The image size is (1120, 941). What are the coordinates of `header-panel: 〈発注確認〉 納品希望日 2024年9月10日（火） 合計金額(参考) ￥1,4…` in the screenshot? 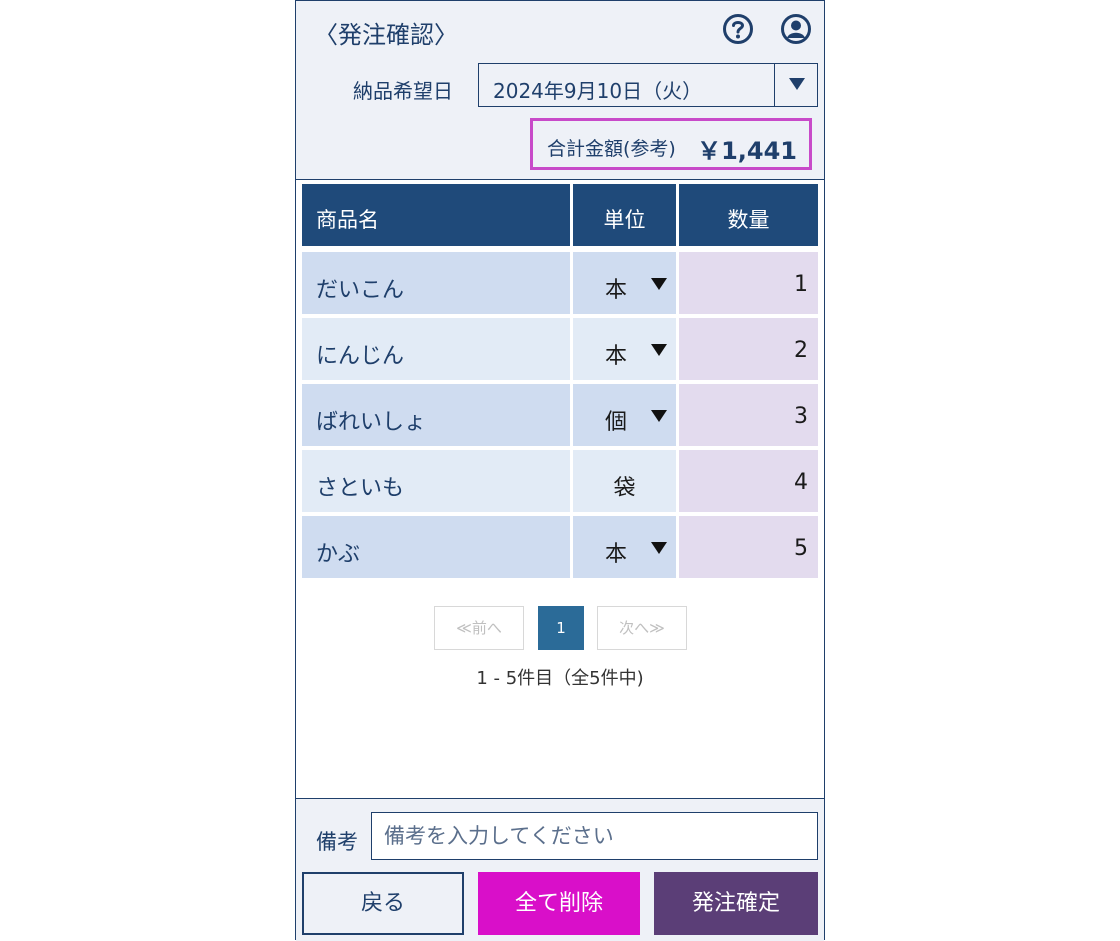 It's located at (560, 90).